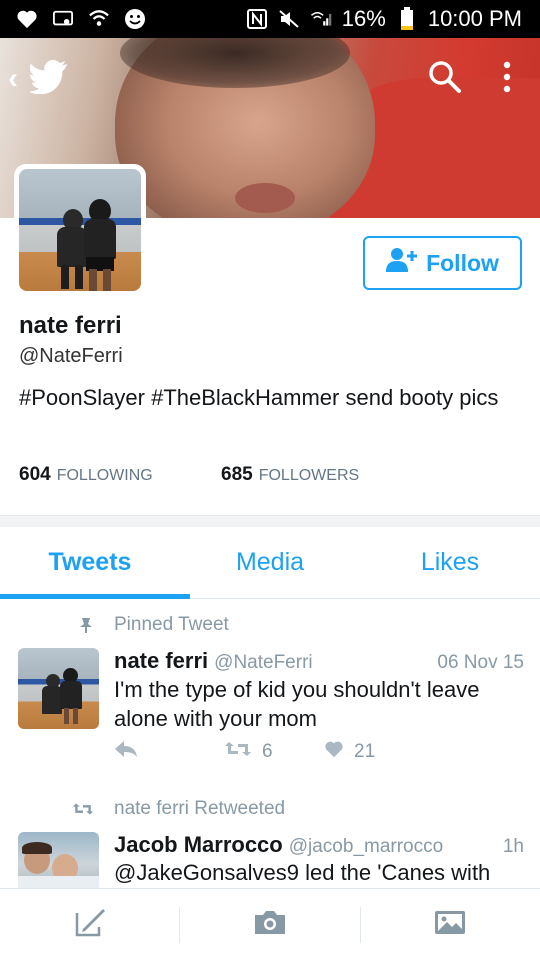 The image size is (540, 960). I want to click on profile-tabs: Tweets Media Likes, so click(270, 563).